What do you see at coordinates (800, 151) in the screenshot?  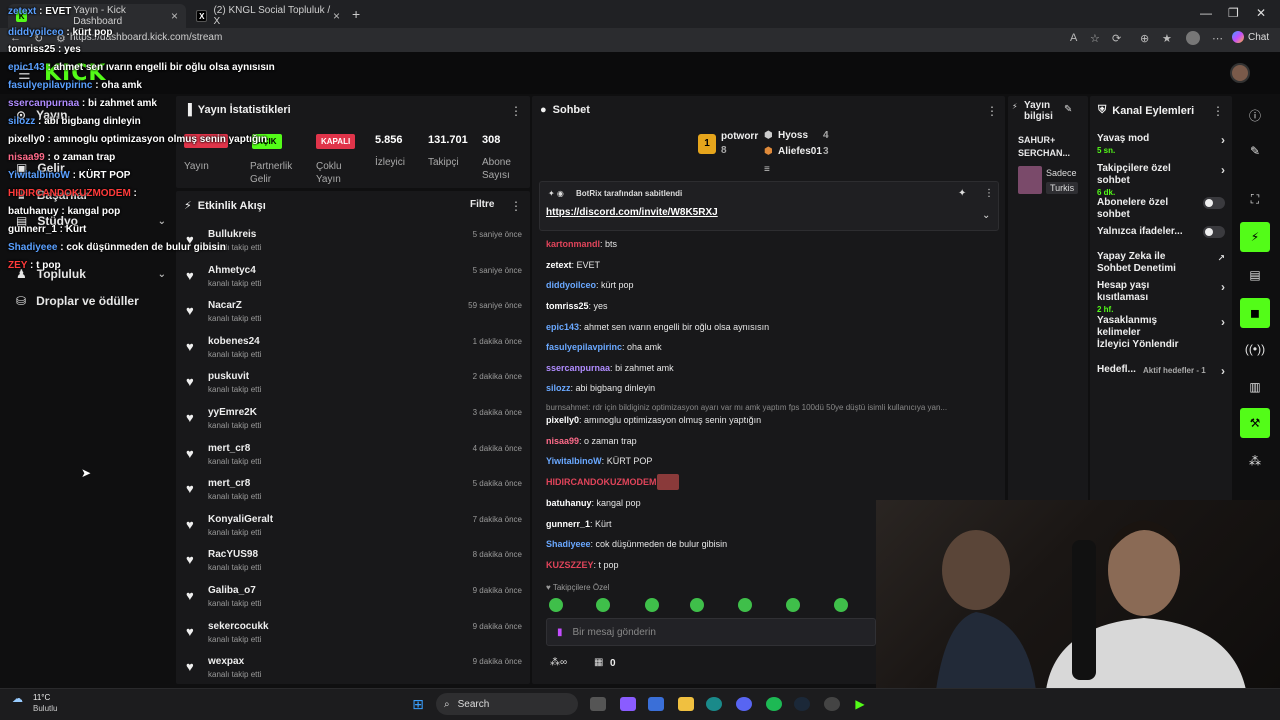 I see `podium-name: Aliefes01` at bounding box center [800, 151].